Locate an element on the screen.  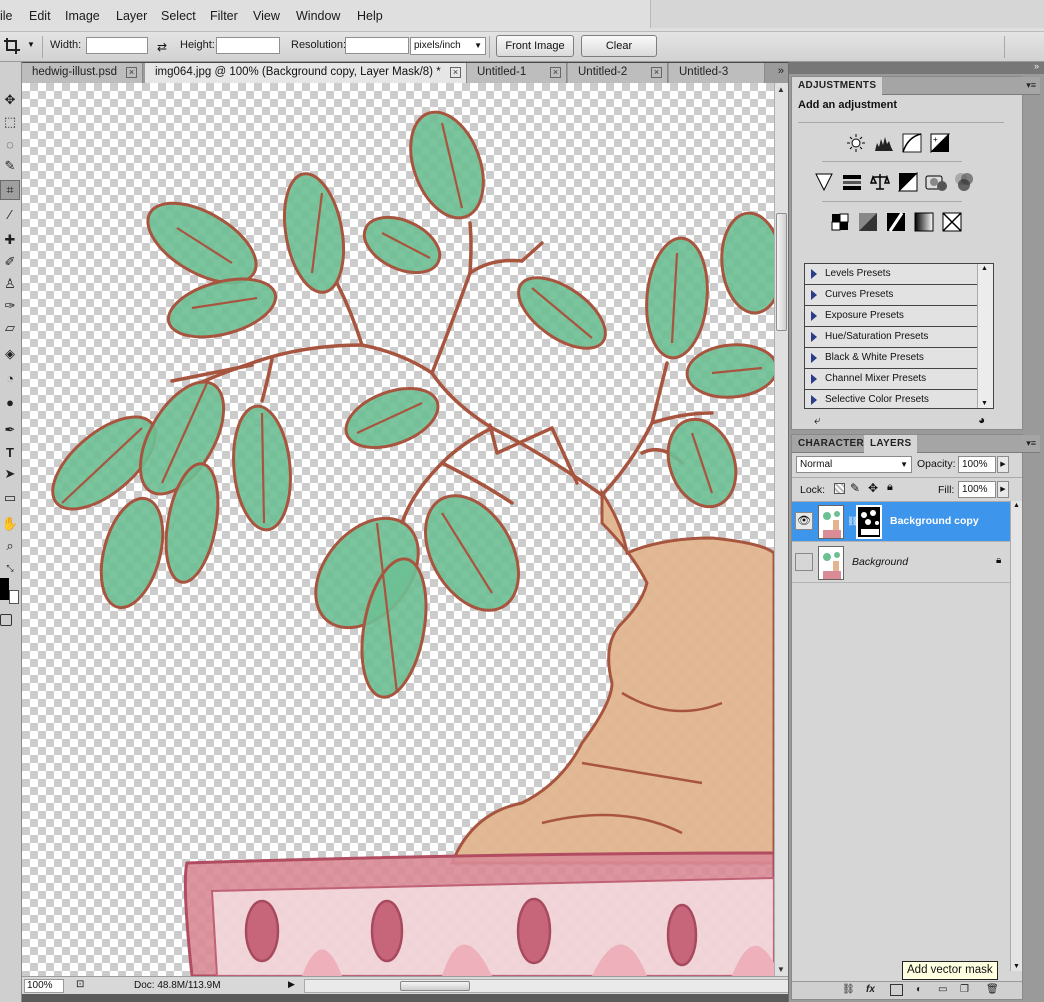
menu-select: Select is located at coordinates (178, 16).